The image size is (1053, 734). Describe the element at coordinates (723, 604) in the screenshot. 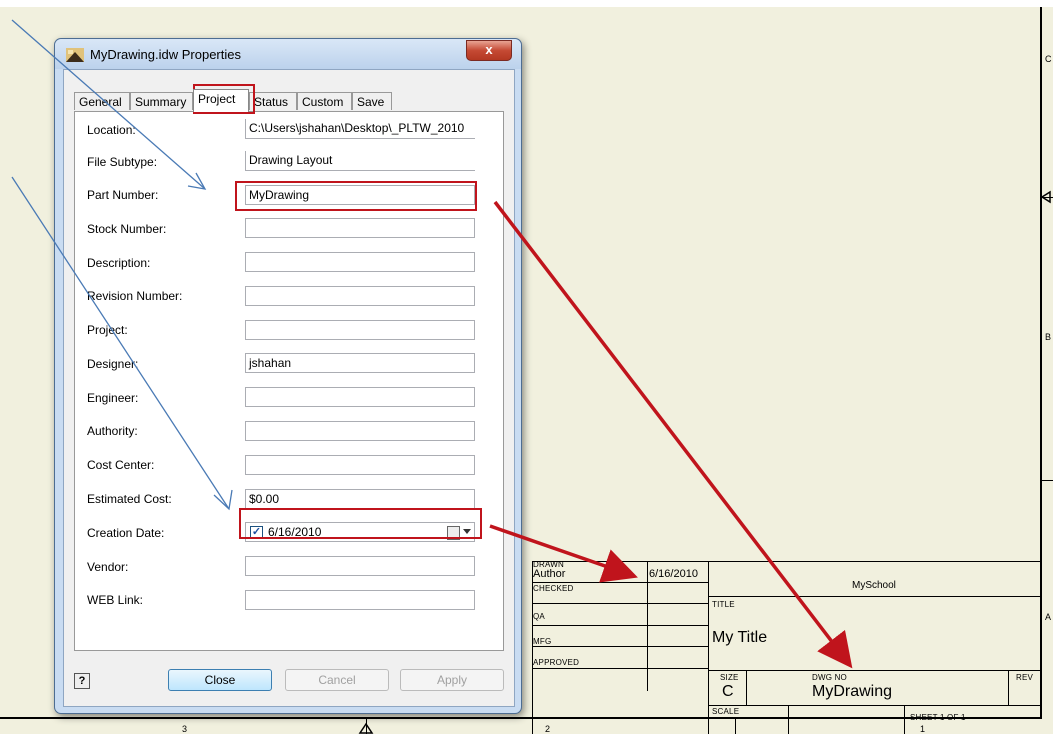

I see `title-label: TITLE` at that location.